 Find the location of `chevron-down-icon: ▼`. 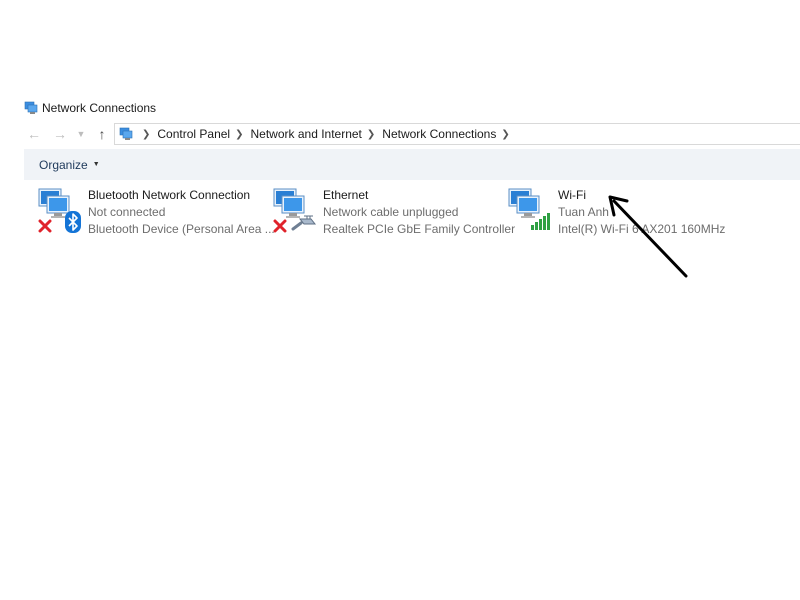

chevron-down-icon: ▼ is located at coordinates (81, 134).